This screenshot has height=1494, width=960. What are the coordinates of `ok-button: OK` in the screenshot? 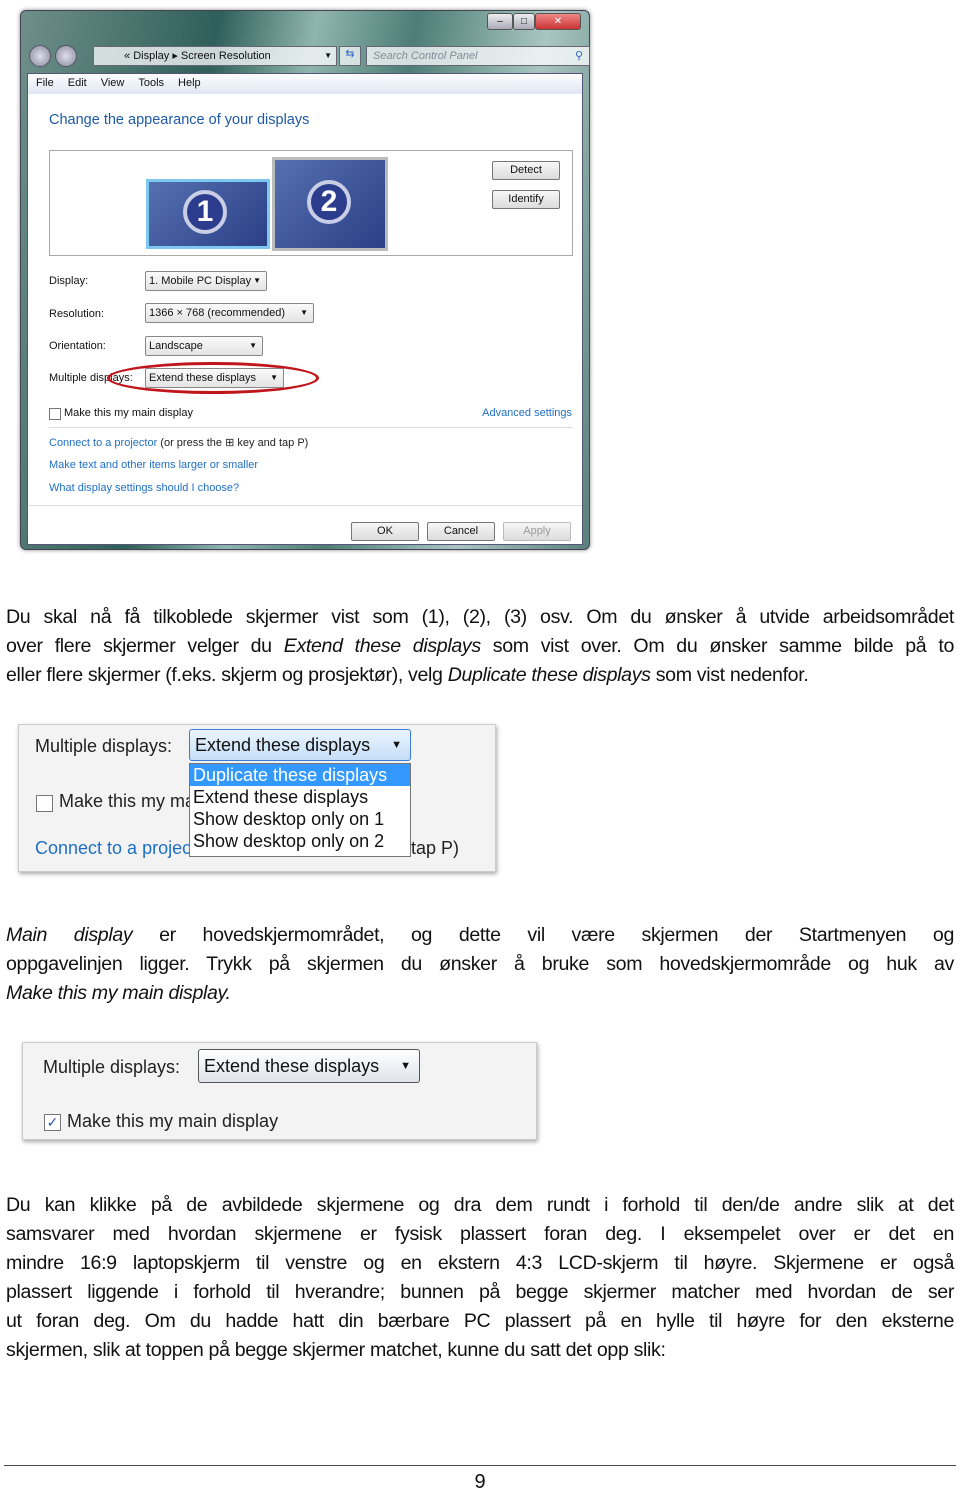 It's located at (385, 531).